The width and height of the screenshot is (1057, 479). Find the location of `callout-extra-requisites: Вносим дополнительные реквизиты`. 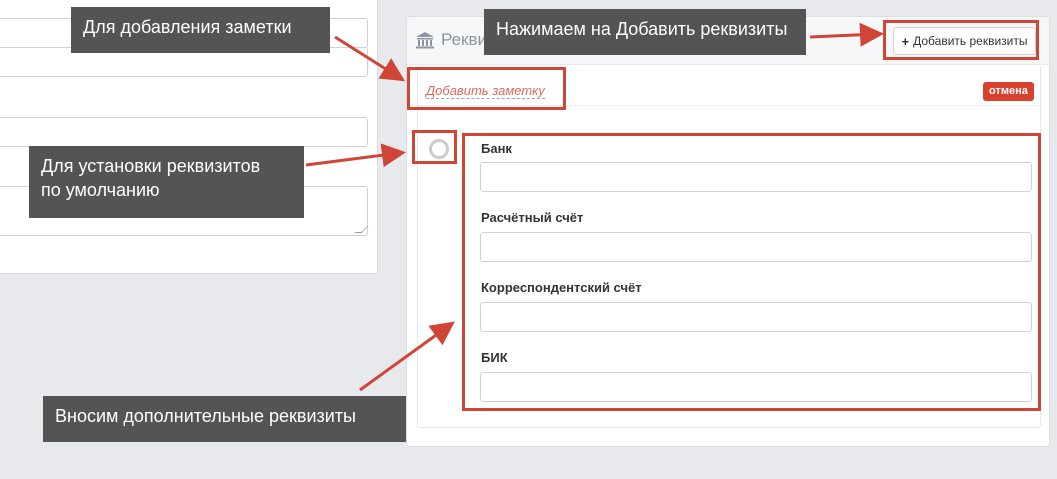

callout-extra-requisites: Вносим дополнительные реквизиты is located at coordinates (224, 419).